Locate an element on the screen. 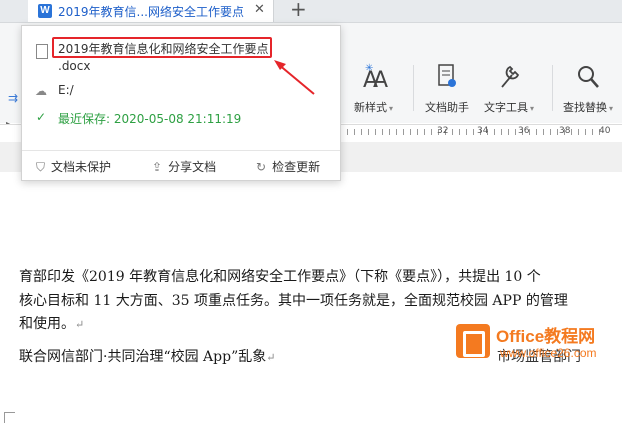 This screenshot has height=423, width=622. doc-helper-button: 文档助手 is located at coordinates (447, 89).